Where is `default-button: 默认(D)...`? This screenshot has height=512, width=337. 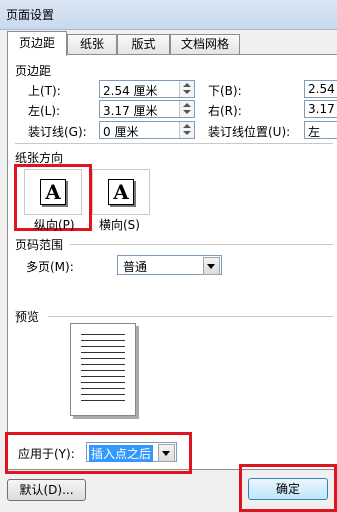 default-button: 默认(D)... is located at coordinates (46, 490).